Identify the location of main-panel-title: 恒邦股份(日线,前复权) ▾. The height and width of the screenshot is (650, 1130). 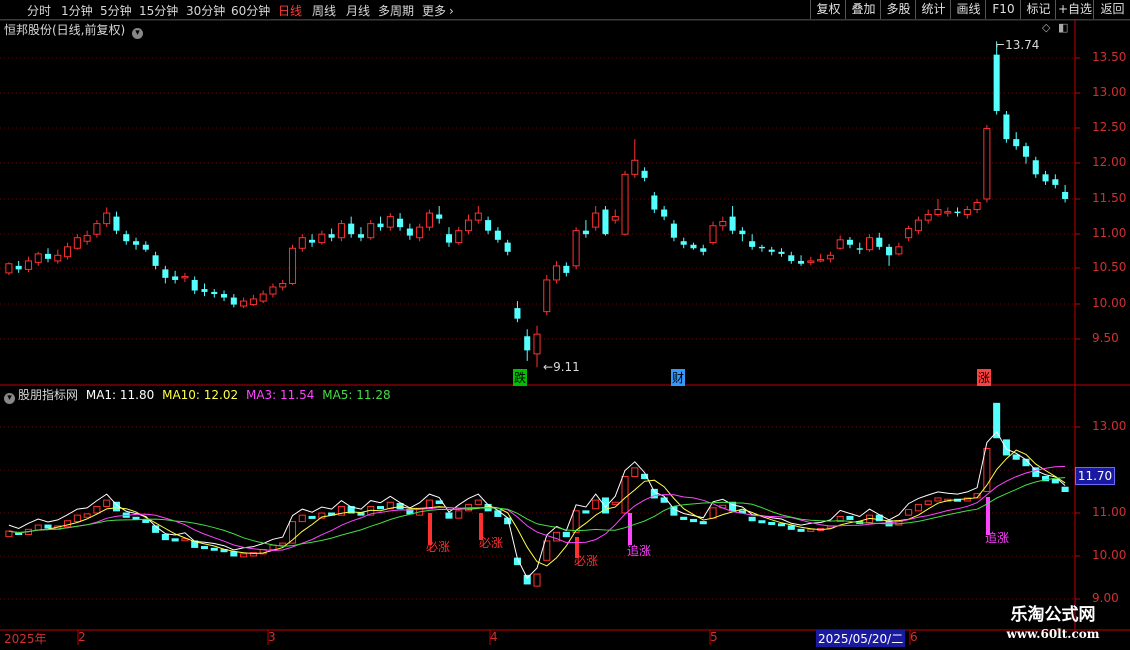
(74, 30).